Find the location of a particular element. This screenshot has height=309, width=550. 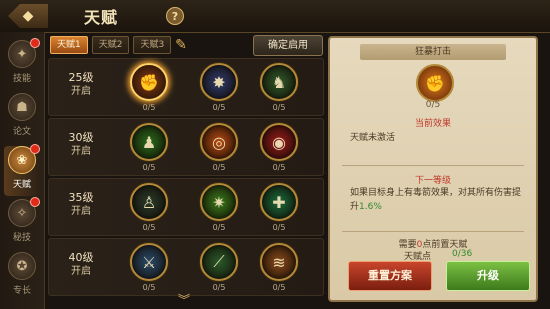

heal-icon: ✚ is located at coordinates (279, 202).